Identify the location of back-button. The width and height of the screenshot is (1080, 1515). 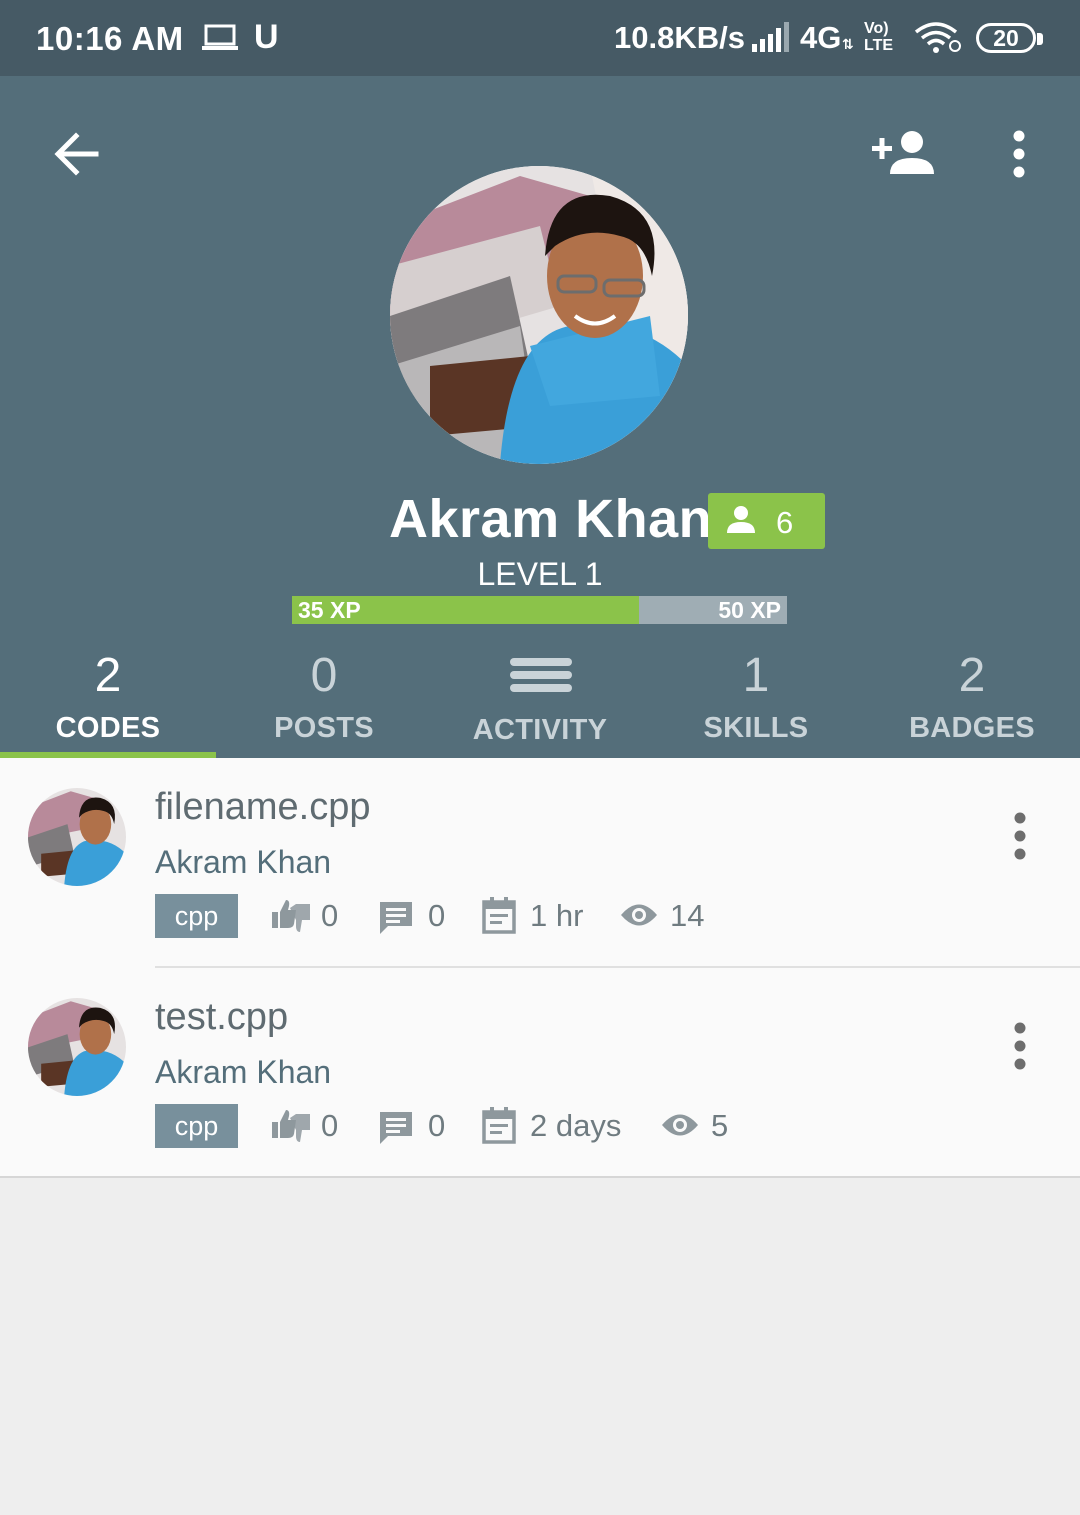
(78, 154).